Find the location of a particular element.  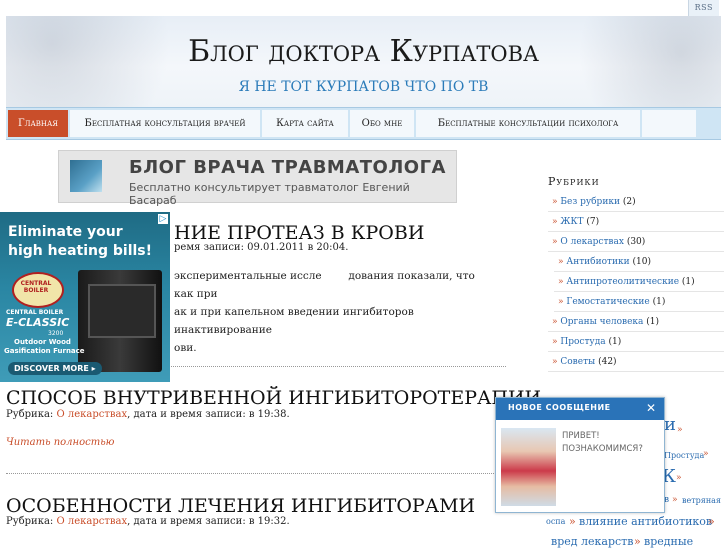

ad-headline: high heating bills! is located at coordinates (80, 251).